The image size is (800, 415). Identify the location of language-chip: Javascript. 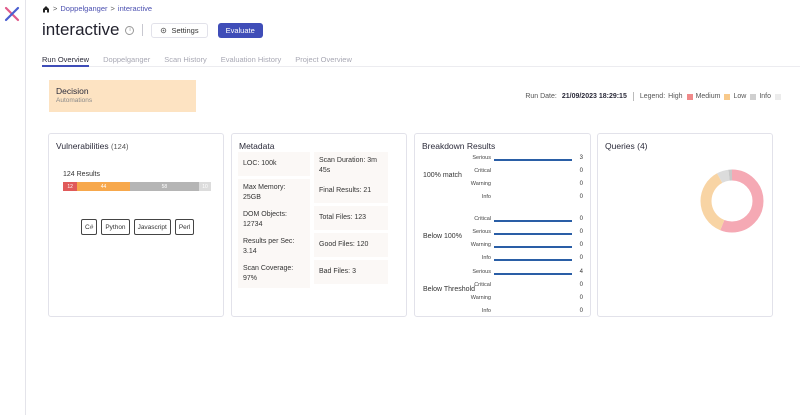
(152, 227).